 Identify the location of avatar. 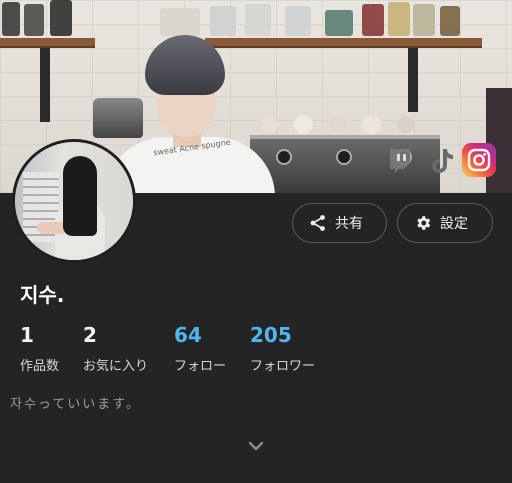
(74, 201).